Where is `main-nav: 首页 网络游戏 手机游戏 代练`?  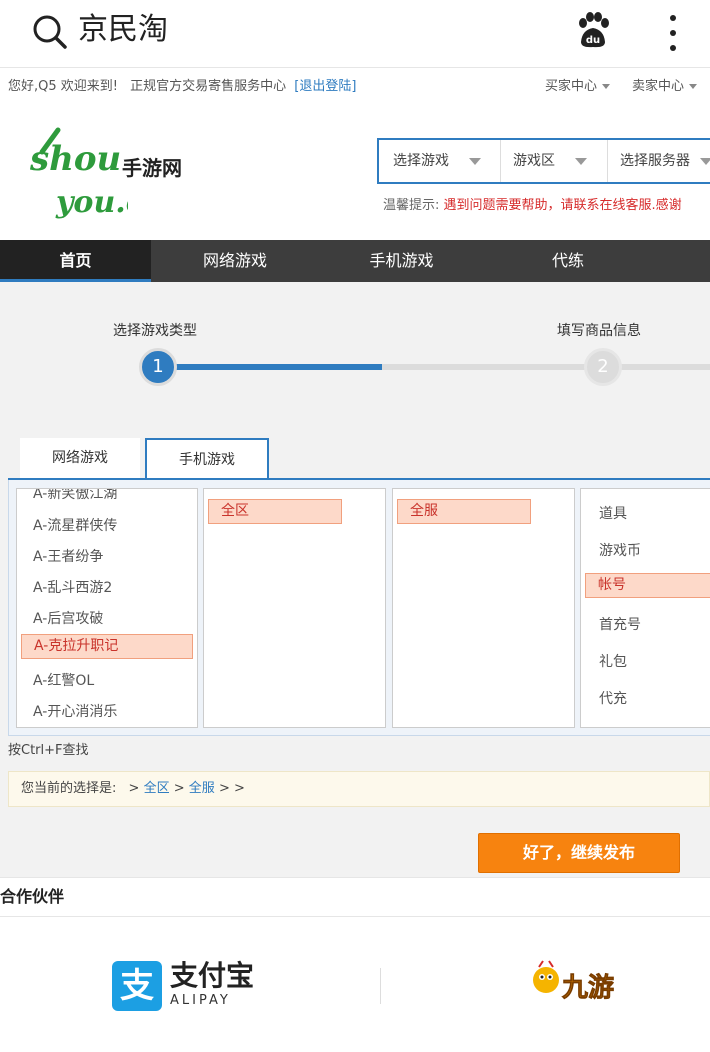
main-nav: 首页 网络游戏 手机游戏 代练 is located at coordinates (355, 261).